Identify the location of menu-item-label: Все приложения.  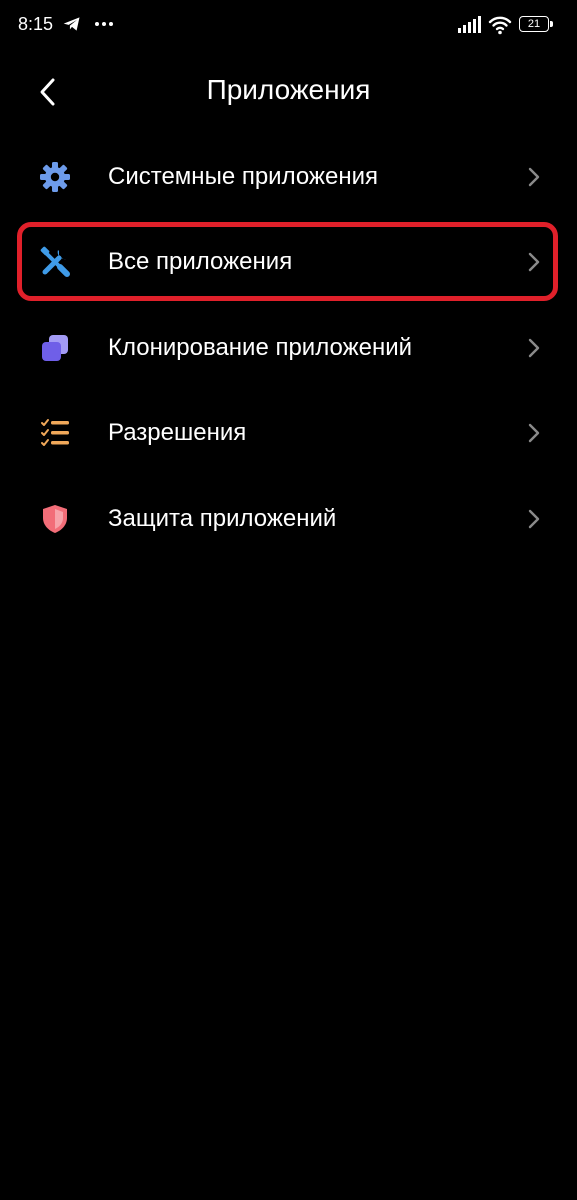
(200, 262).